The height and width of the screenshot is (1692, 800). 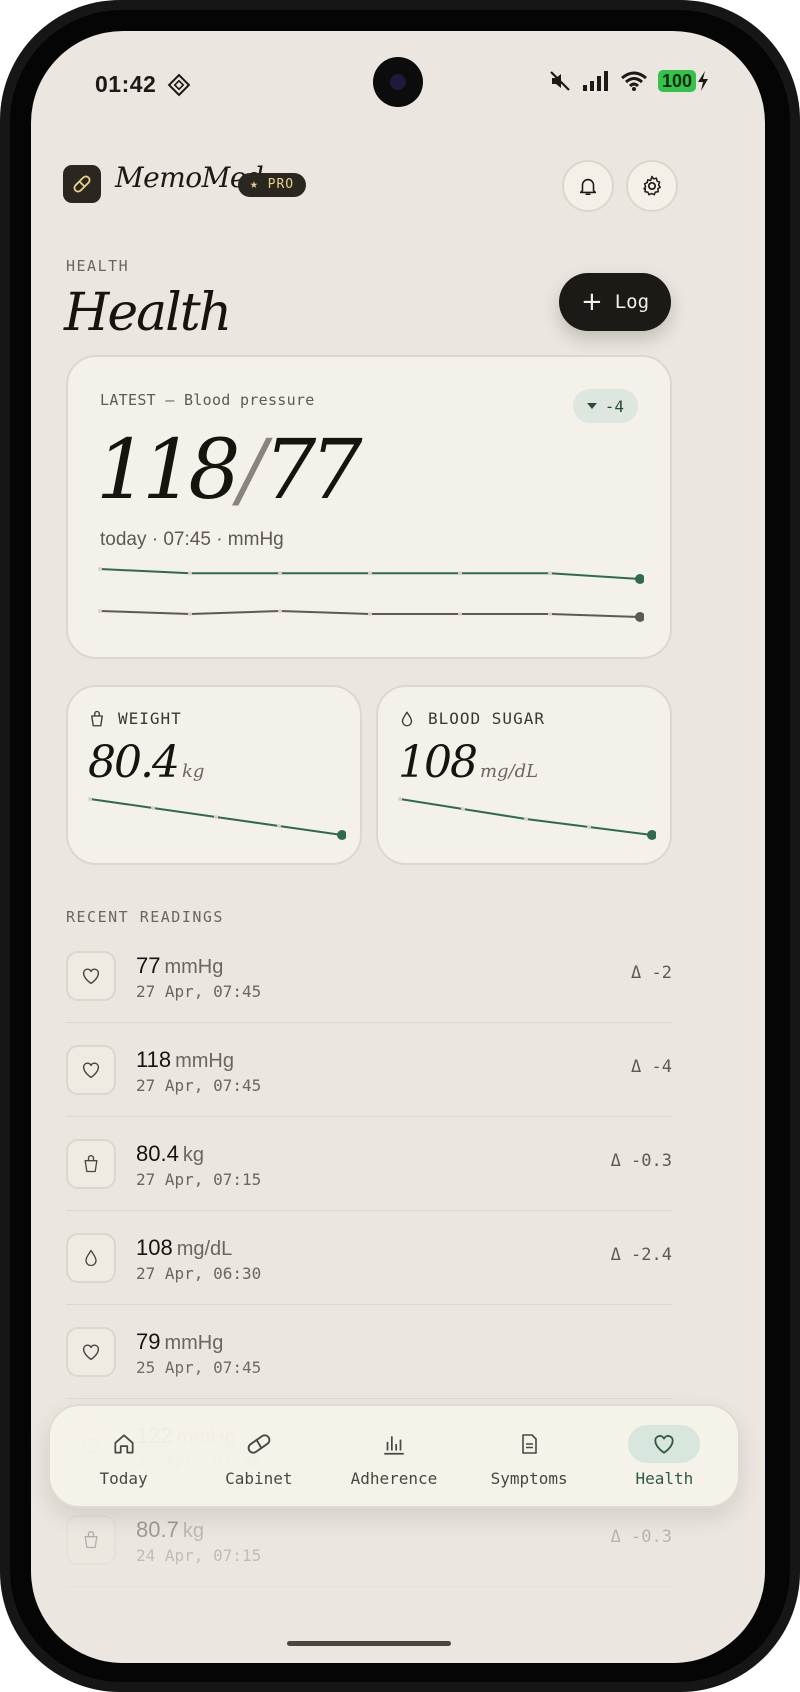 What do you see at coordinates (124, 1456) in the screenshot?
I see `nav-today: Today` at bounding box center [124, 1456].